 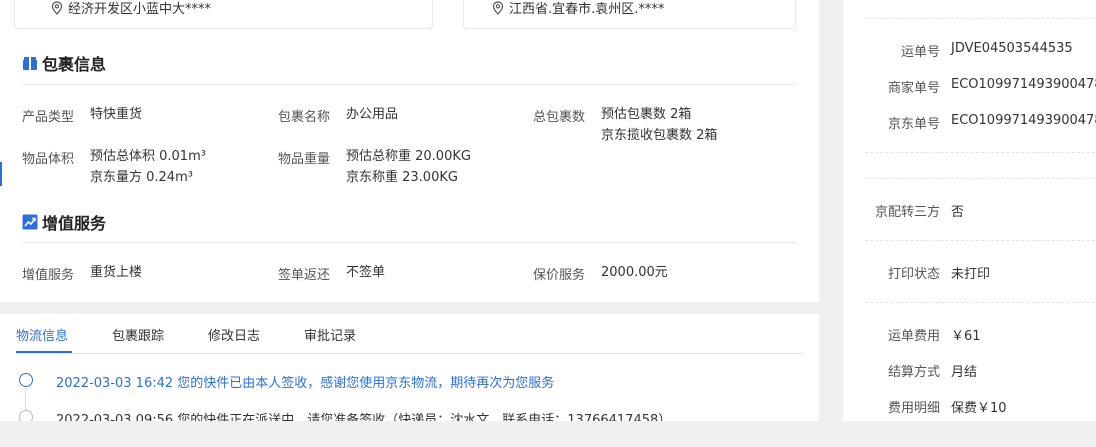 I want to click on waybill-number-label: 运单号, so click(x=920, y=52).